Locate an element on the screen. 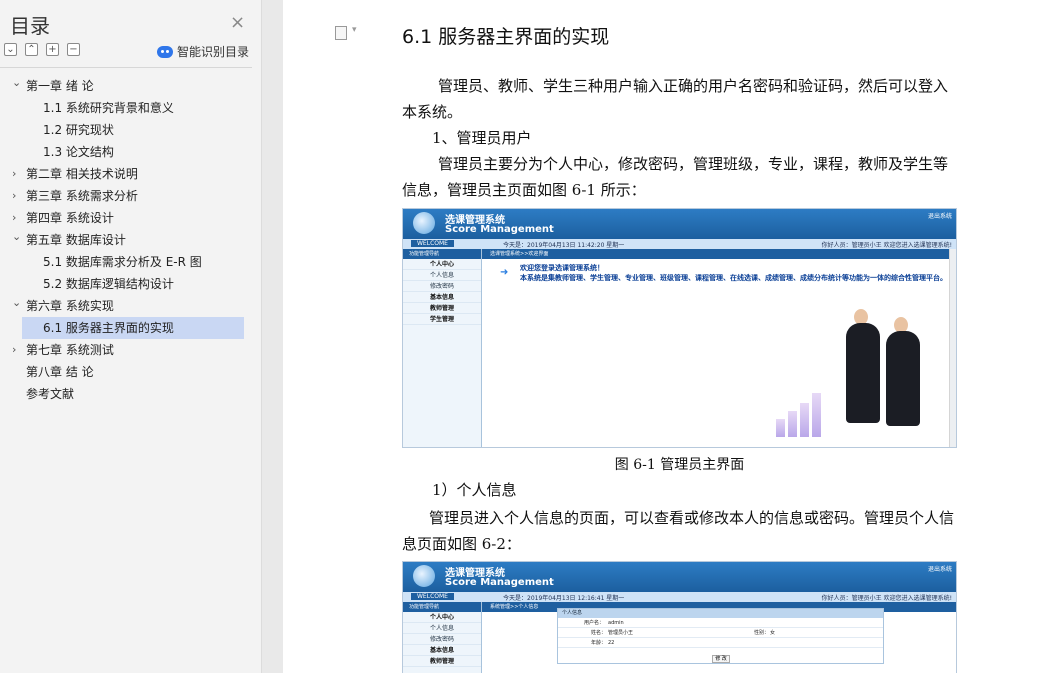 This screenshot has width=1041, height=673. paragraph-4: 1）个人信息 is located at coordinates (474, 490).